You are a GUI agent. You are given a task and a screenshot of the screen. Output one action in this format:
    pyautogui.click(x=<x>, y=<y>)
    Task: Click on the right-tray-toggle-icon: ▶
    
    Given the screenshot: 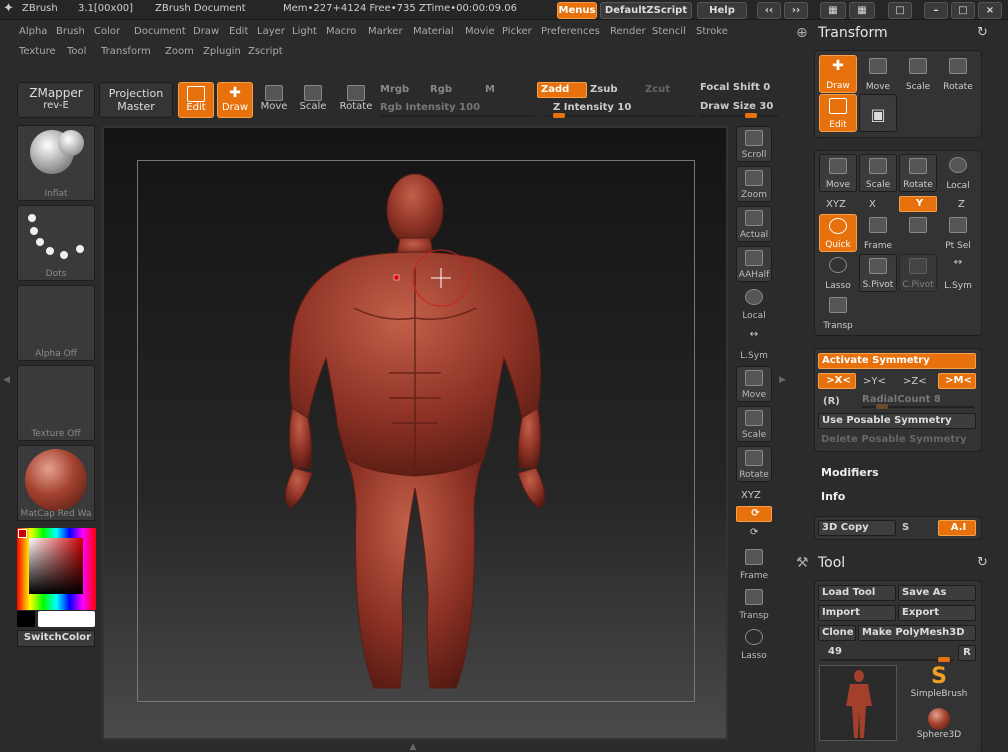 What is the action you would take?
    pyautogui.click(x=783, y=381)
    